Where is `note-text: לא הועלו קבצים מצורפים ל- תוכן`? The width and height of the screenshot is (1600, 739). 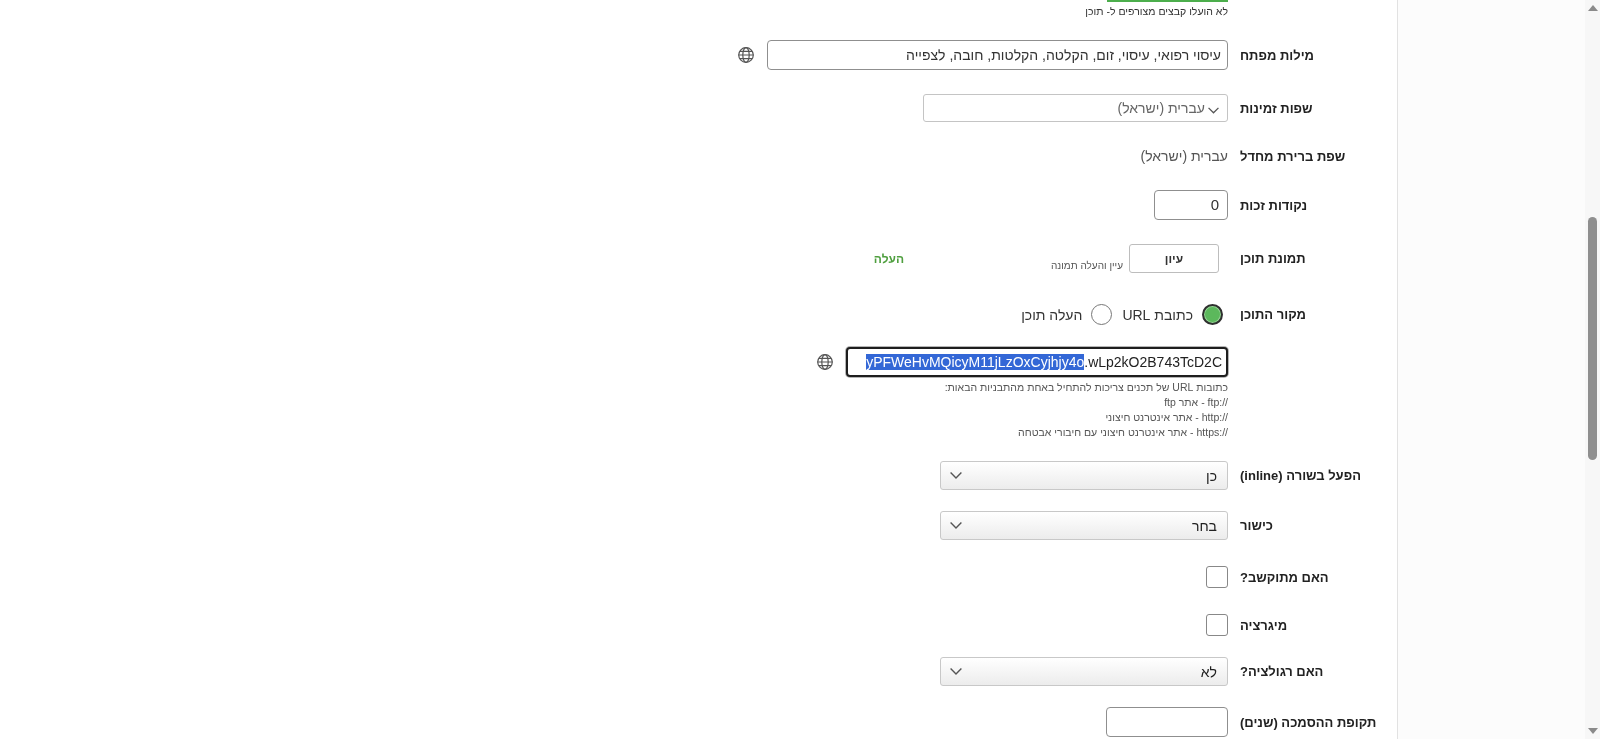
note-text: לא הועלו קבצים מצורפים ל- תוכן is located at coordinates (1156, 11).